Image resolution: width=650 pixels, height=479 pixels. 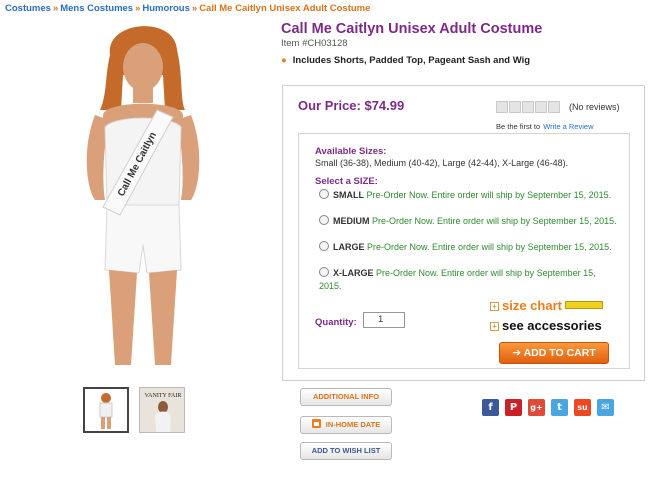 What do you see at coordinates (605, 407) in the screenshot?
I see `email-icon: ✉` at bounding box center [605, 407].